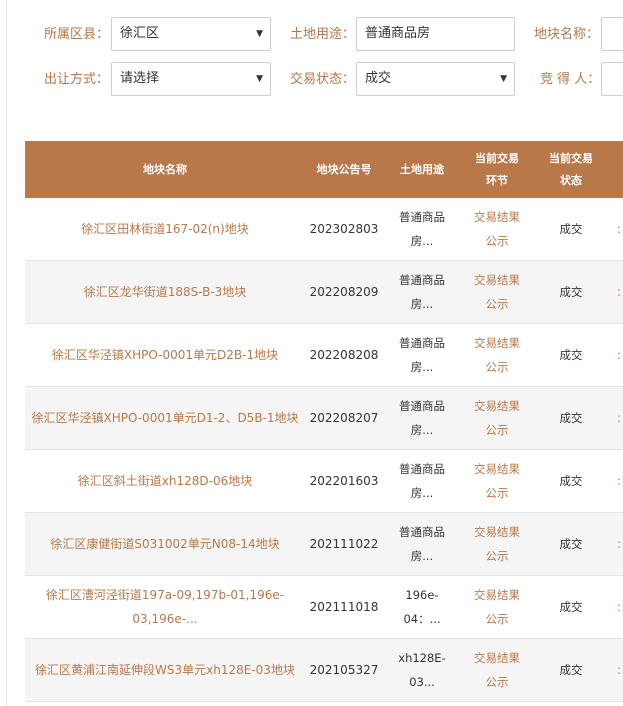  What do you see at coordinates (571, 169) in the screenshot?
I see `header-trade-state: 当前交易 状态` at bounding box center [571, 169].